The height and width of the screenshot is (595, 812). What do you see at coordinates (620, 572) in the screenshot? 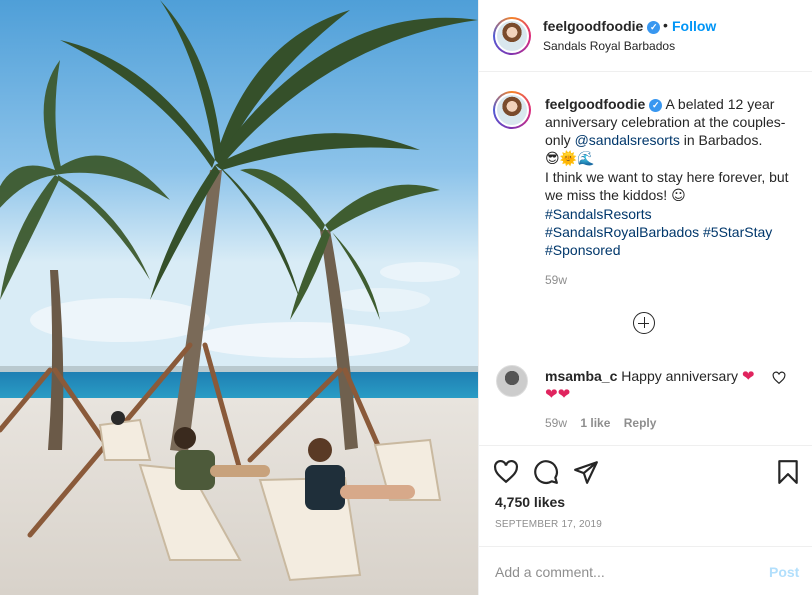
I see `comment-input` at bounding box center [620, 572].